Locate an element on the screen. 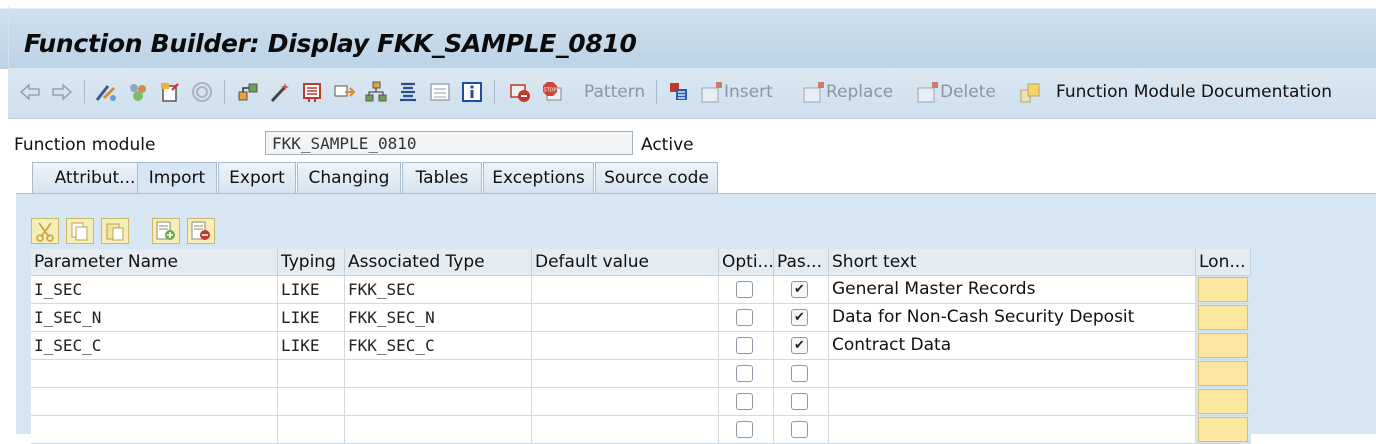 The width and height of the screenshot is (1376, 444). paste-icon is located at coordinates (115, 232).